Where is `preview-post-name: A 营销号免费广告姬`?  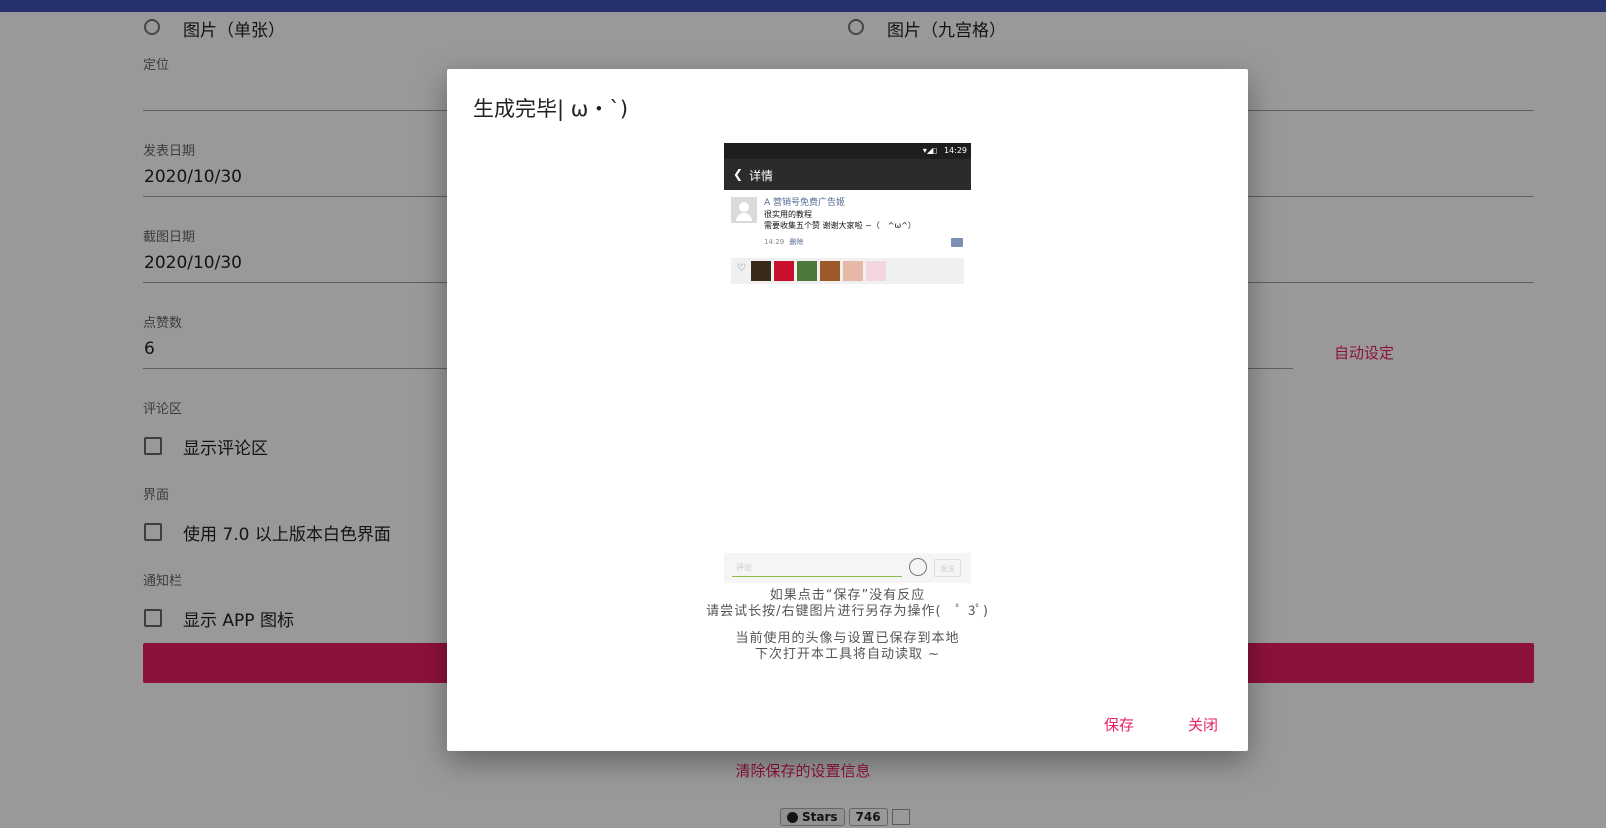
preview-post-name: A 营销号免费广告姬 is located at coordinates (805, 203).